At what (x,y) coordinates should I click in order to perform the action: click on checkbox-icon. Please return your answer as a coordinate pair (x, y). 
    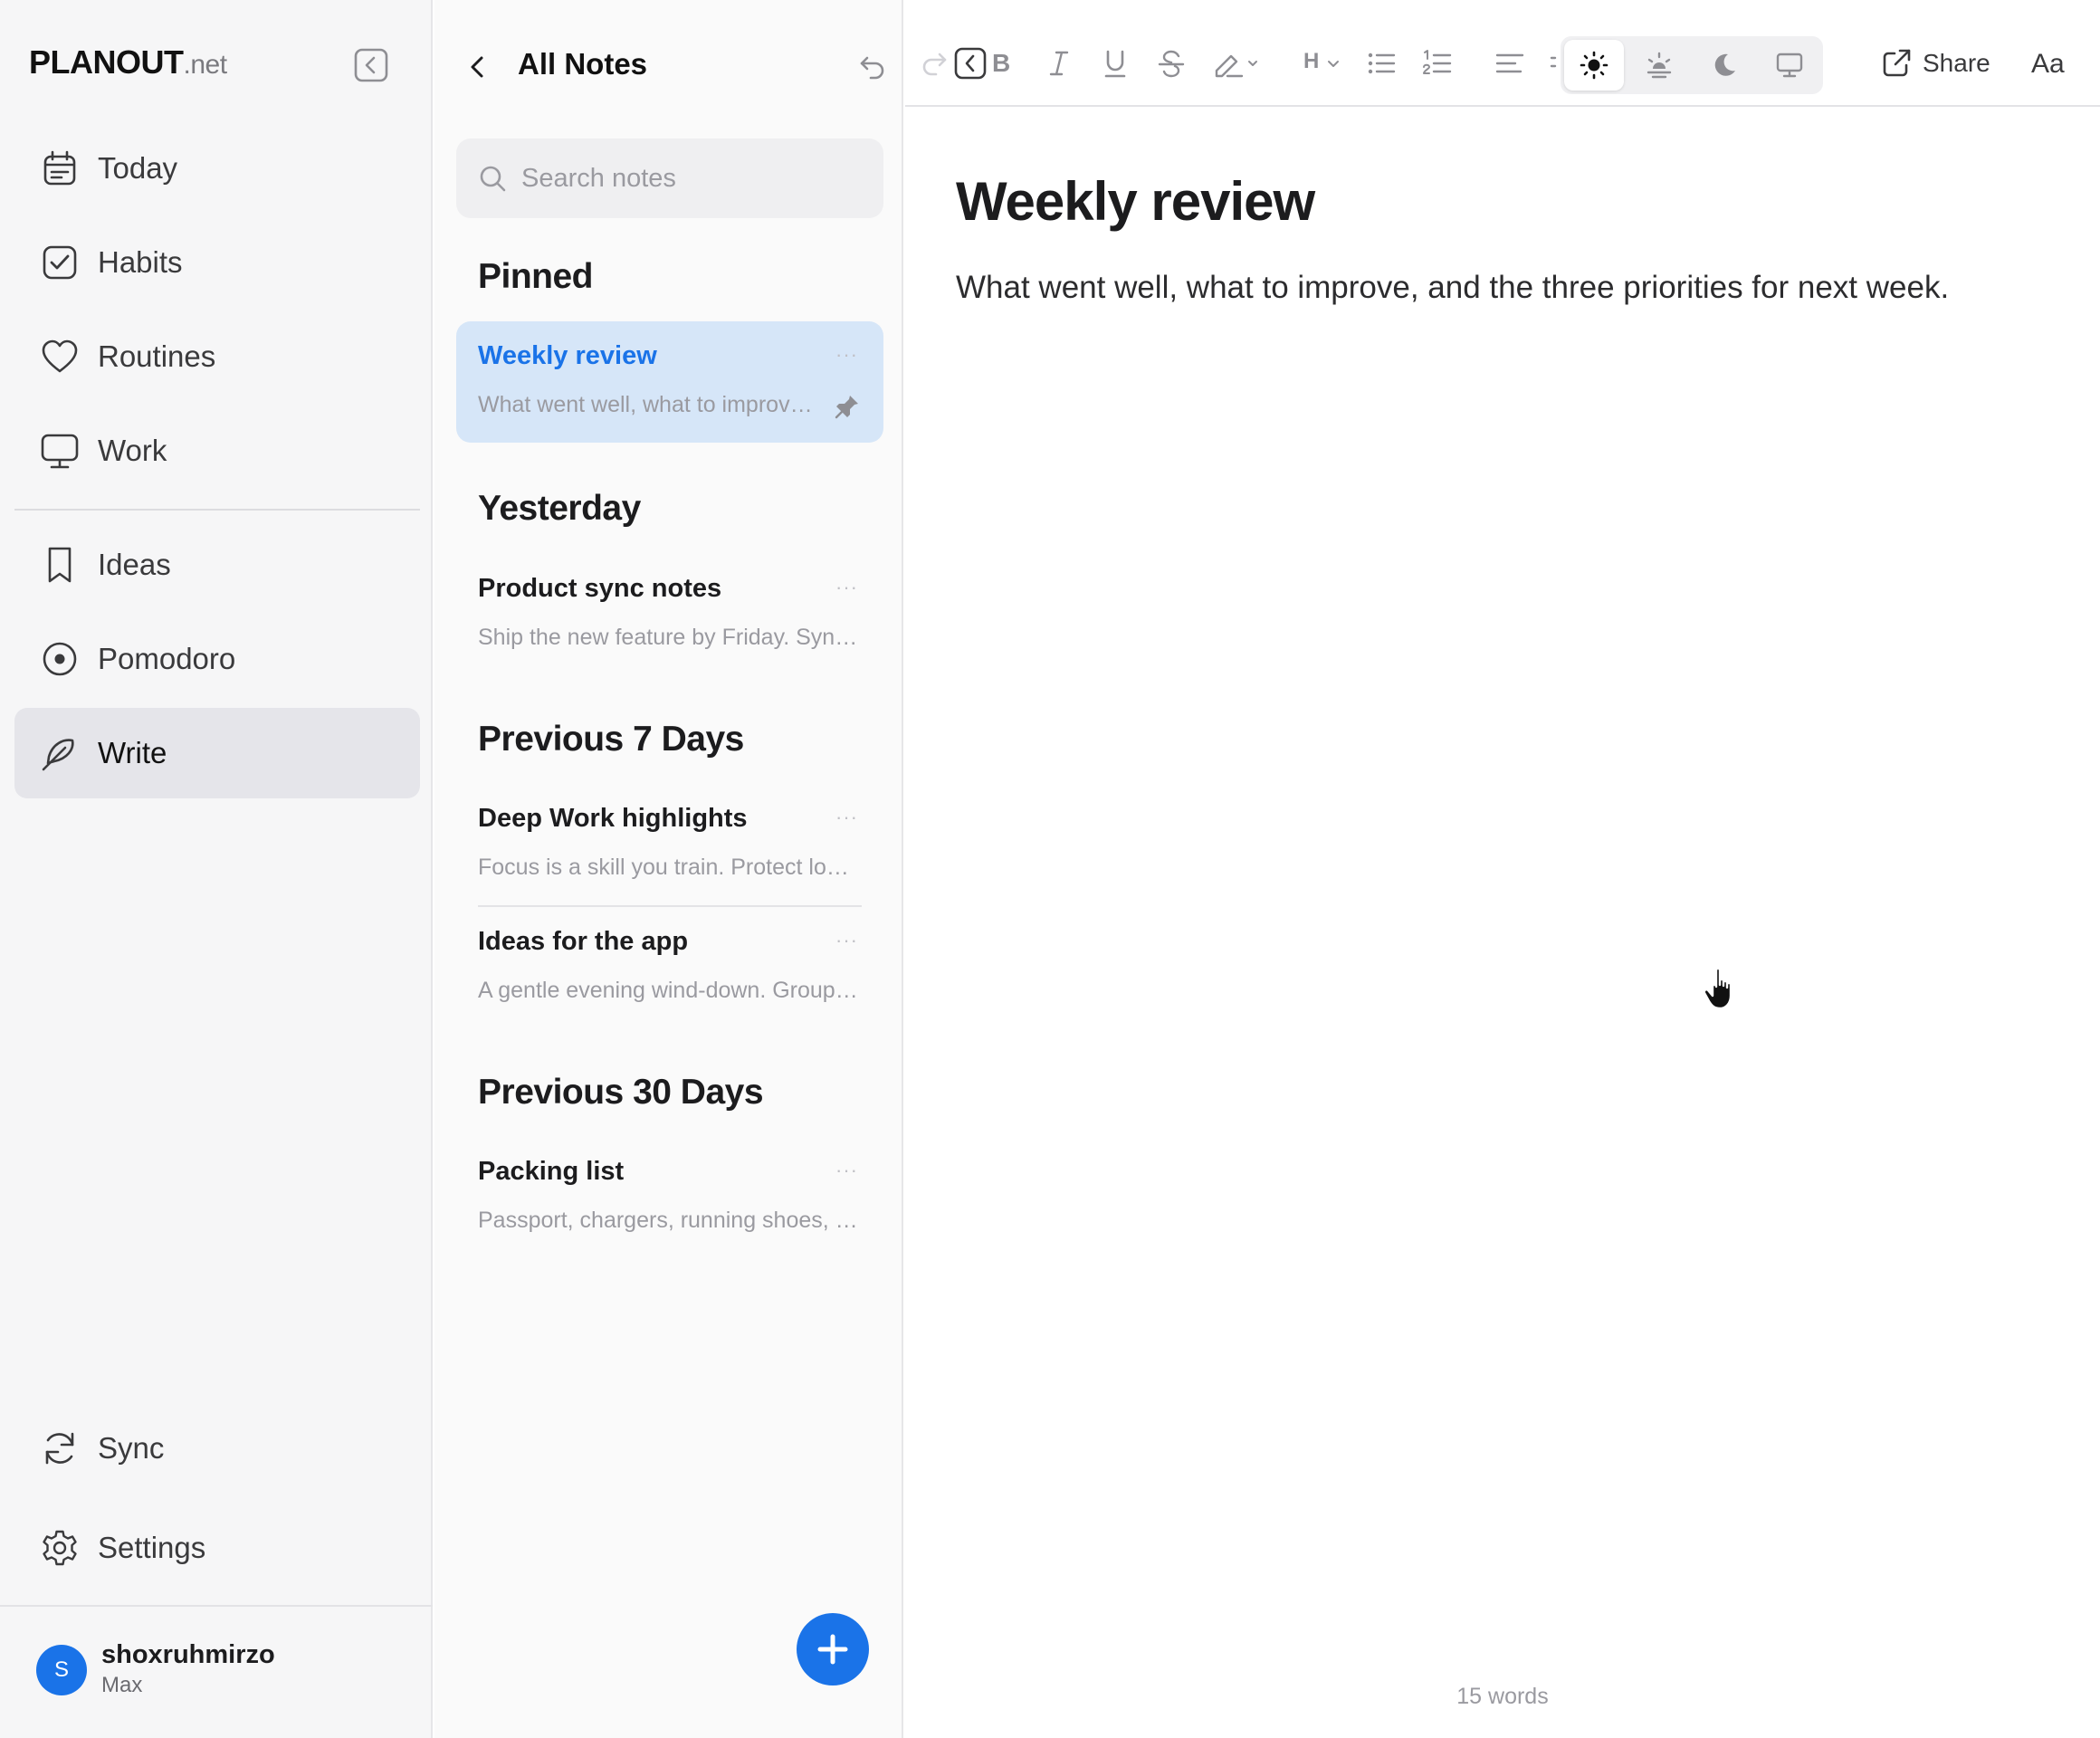
    Looking at the image, I should click on (60, 262).